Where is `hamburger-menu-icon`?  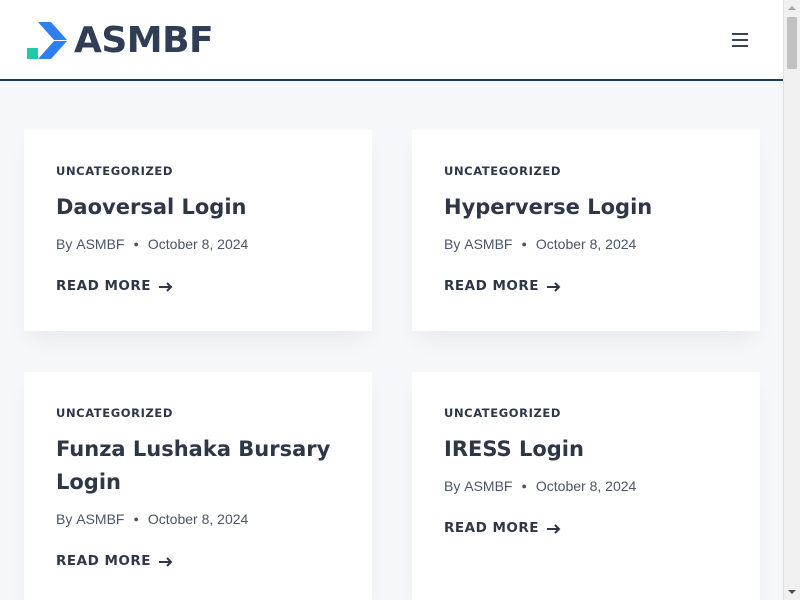 hamburger-menu-icon is located at coordinates (740, 34).